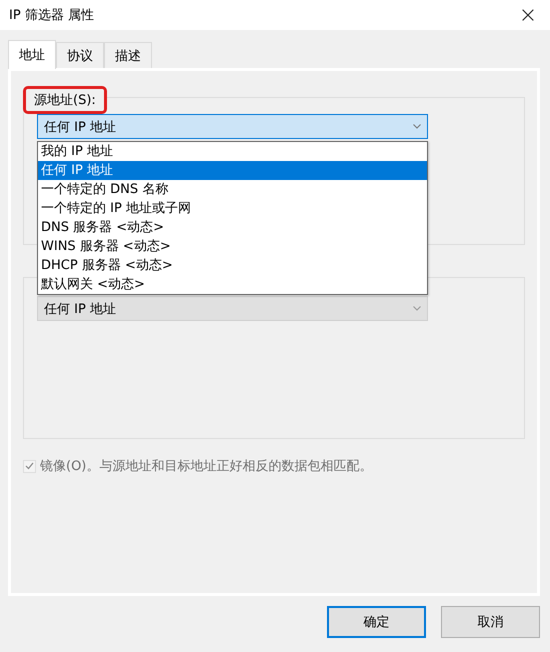 The width and height of the screenshot is (550, 652). I want to click on close-button: ×, so click(528, 15).